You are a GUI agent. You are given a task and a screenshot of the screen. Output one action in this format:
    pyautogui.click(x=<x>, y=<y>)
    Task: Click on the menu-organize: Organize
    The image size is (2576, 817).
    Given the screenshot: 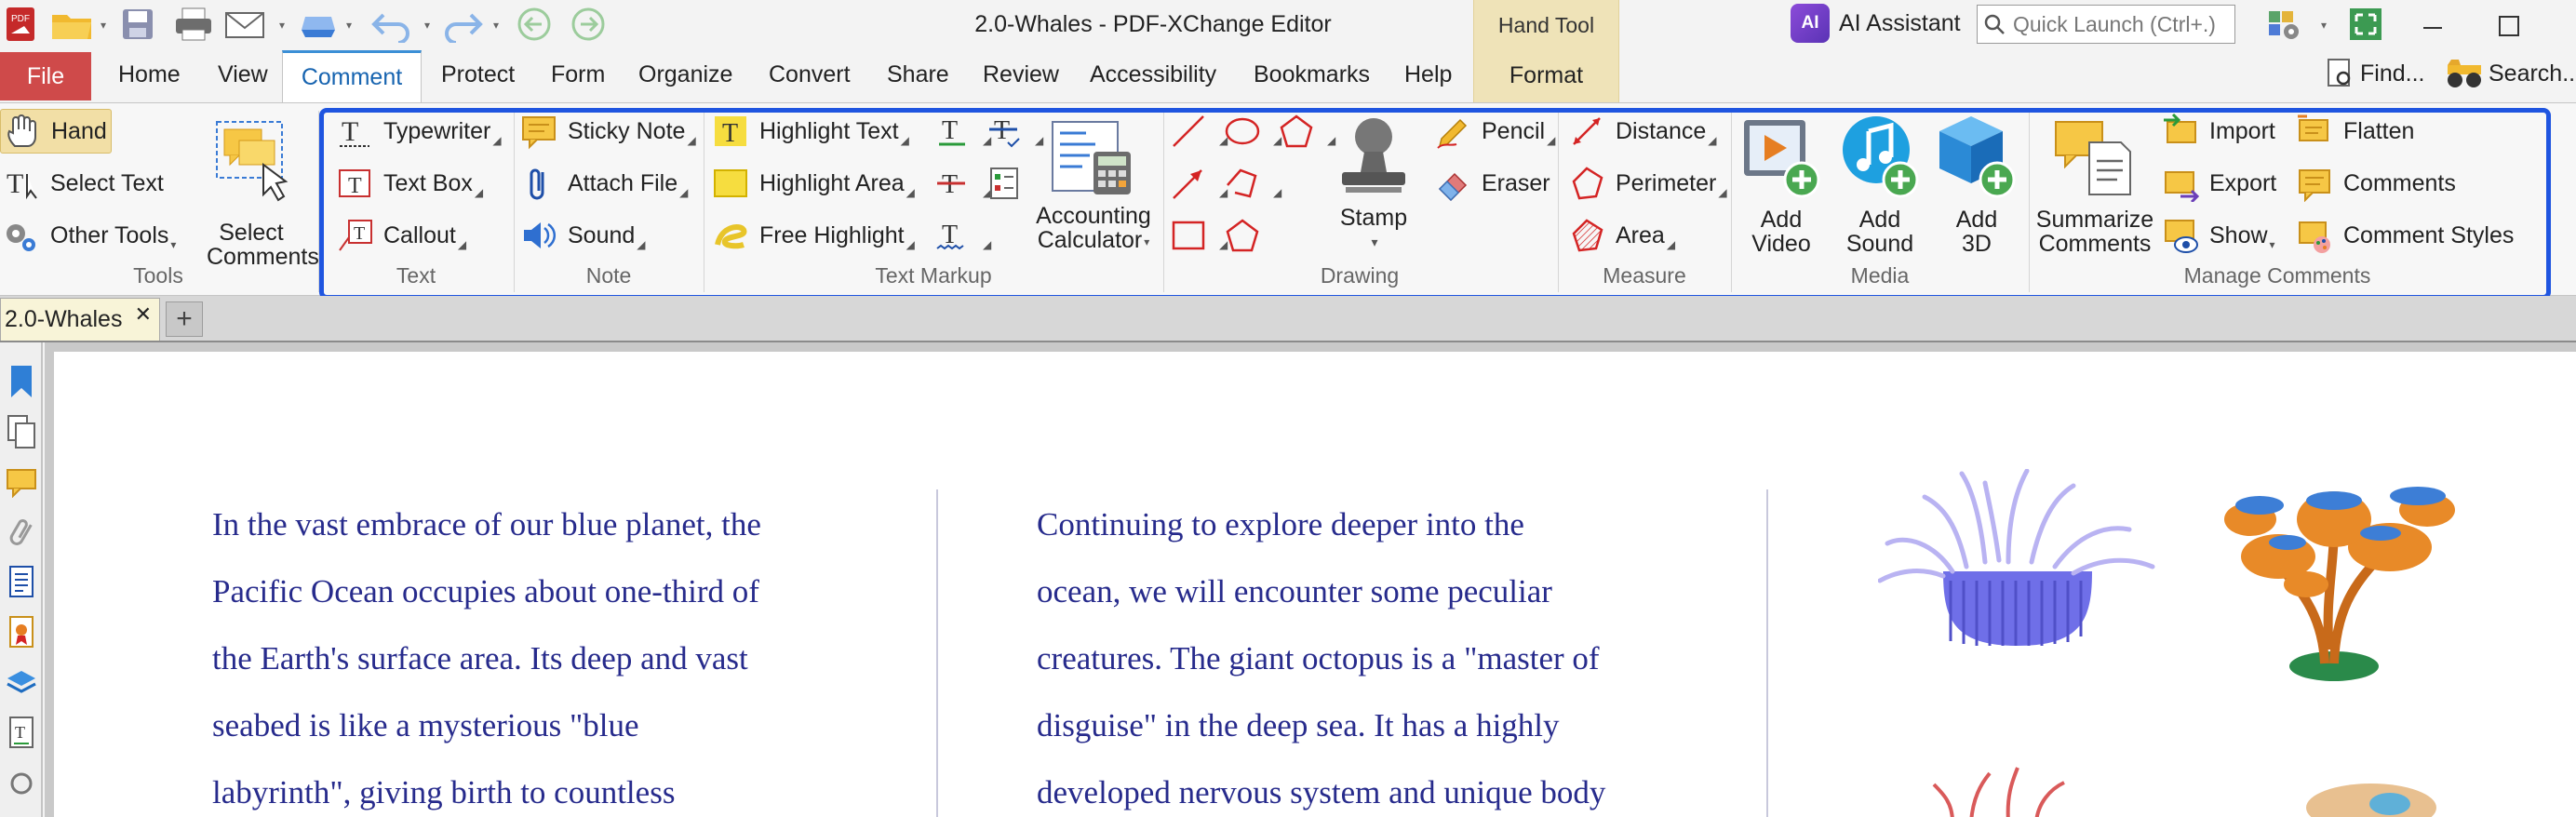 What is the action you would take?
    pyautogui.click(x=685, y=74)
    